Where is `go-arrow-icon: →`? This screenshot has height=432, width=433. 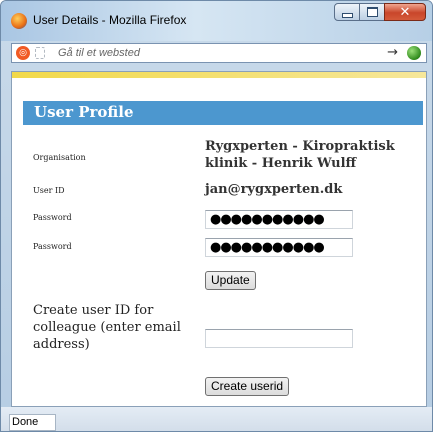 go-arrow-icon: → is located at coordinates (392, 52).